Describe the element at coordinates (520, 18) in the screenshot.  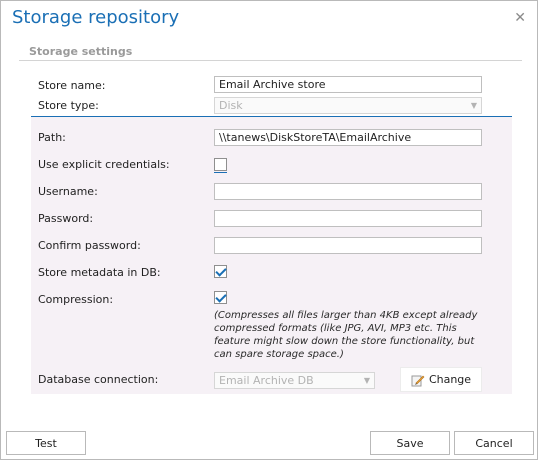
I see `close-icon: ✕` at that location.